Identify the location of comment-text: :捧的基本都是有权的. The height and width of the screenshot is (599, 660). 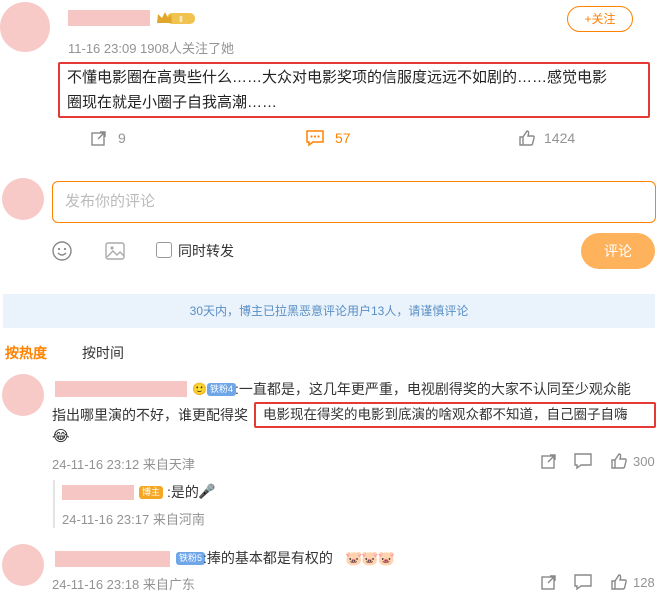
(268, 558).